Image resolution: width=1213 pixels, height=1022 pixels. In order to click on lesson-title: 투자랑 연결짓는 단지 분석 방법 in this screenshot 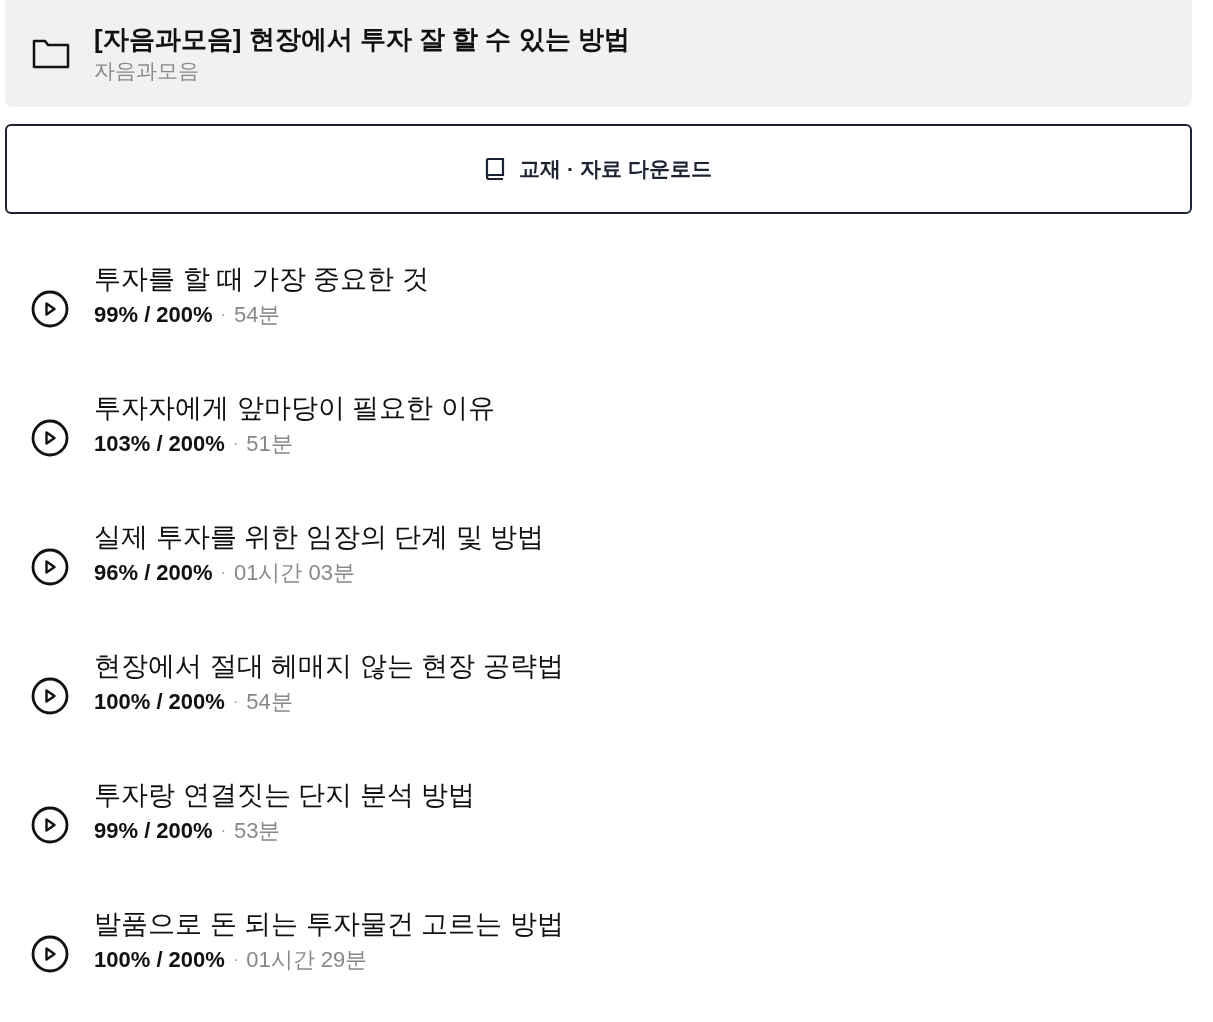, I will do `click(284, 794)`.